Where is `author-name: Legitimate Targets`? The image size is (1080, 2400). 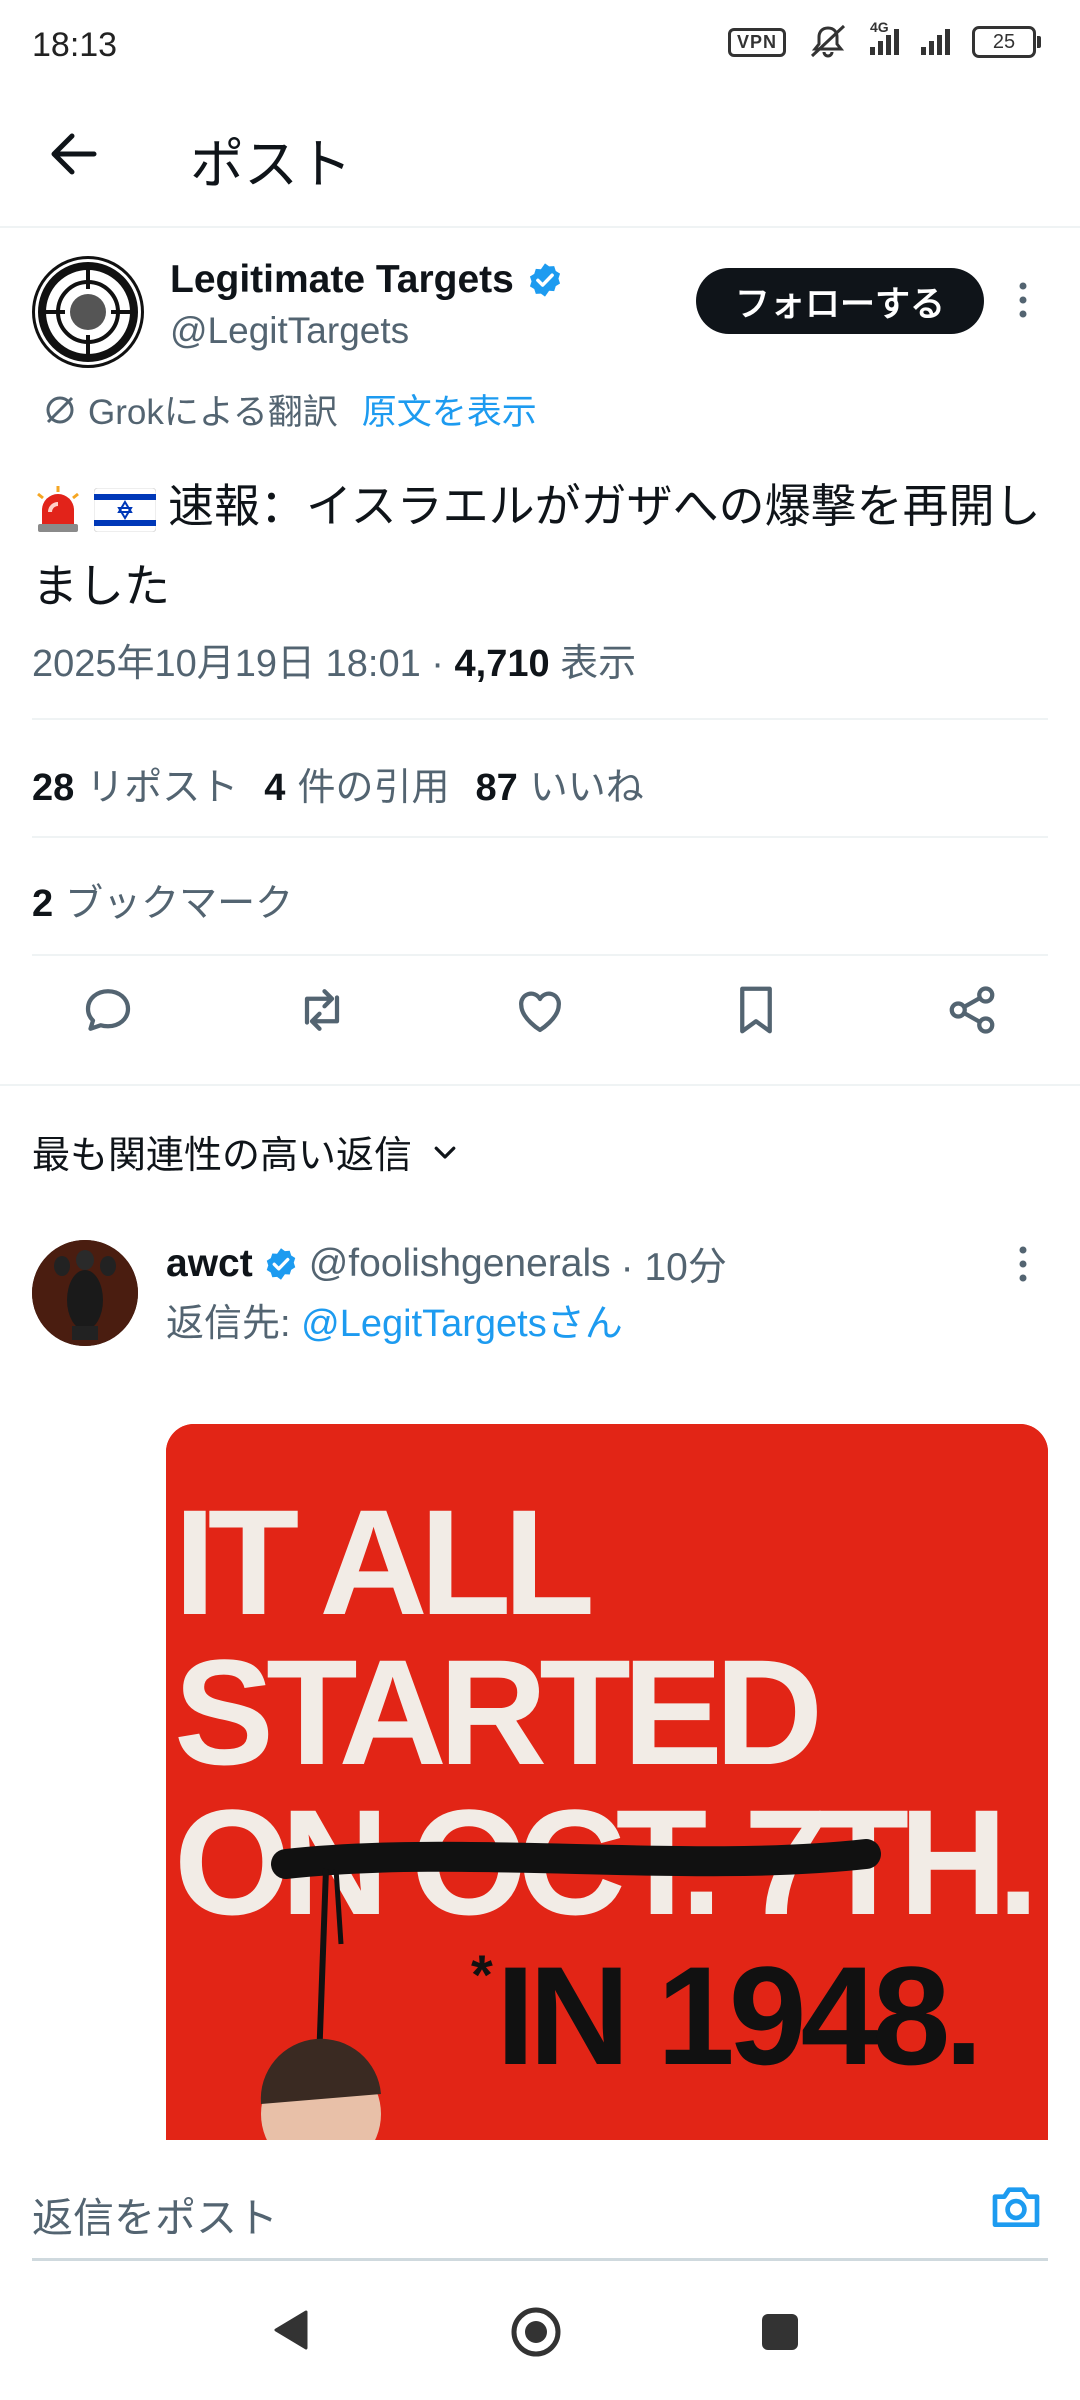 author-name: Legitimate Targets is located at coordinates (367, 280).